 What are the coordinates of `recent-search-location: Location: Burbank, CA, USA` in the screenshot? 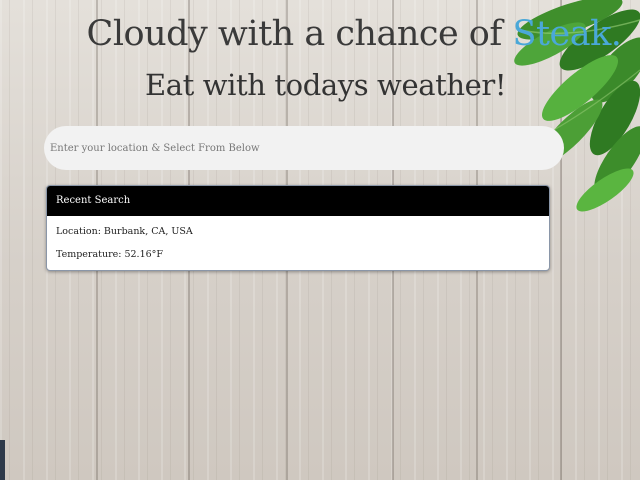 It's located at (298, 232).